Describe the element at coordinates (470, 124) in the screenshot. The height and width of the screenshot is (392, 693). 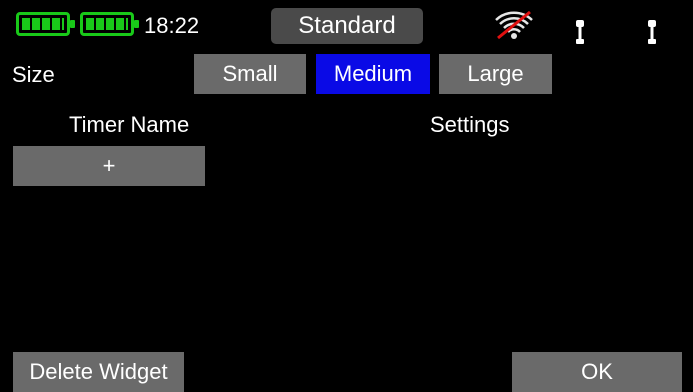
I see `settings-header: Settings` at that location.